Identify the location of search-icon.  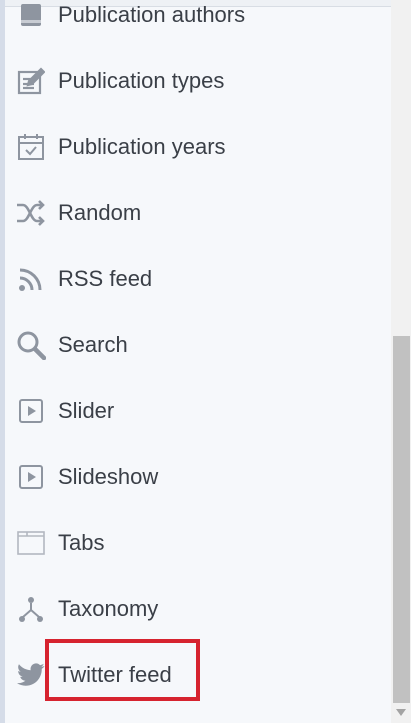
(31, 345).